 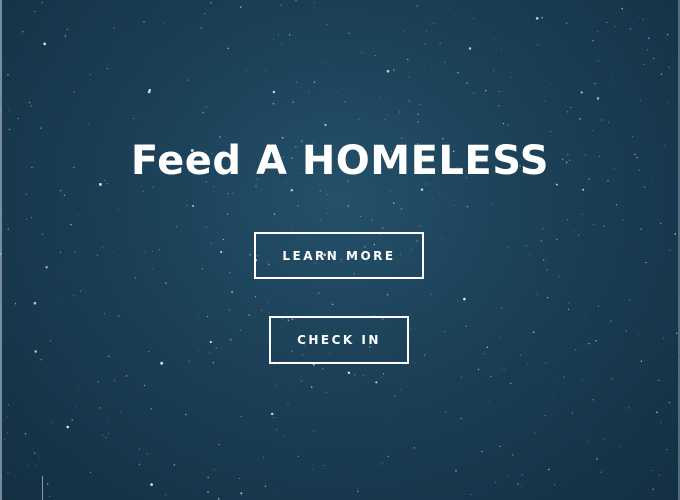 What do you see at coordinates (339, 340) in the screenshot?
I see `check-in-button: CHECK IN` at bounding box center [339, 340].